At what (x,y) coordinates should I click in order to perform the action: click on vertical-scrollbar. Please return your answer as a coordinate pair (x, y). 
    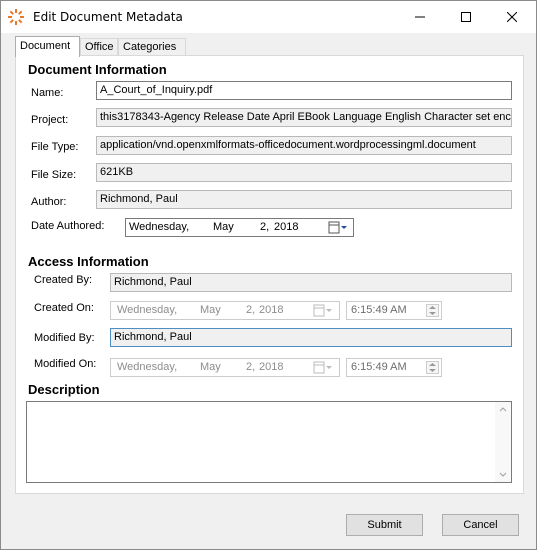
    Looking at the image, I should click on (503, 442).